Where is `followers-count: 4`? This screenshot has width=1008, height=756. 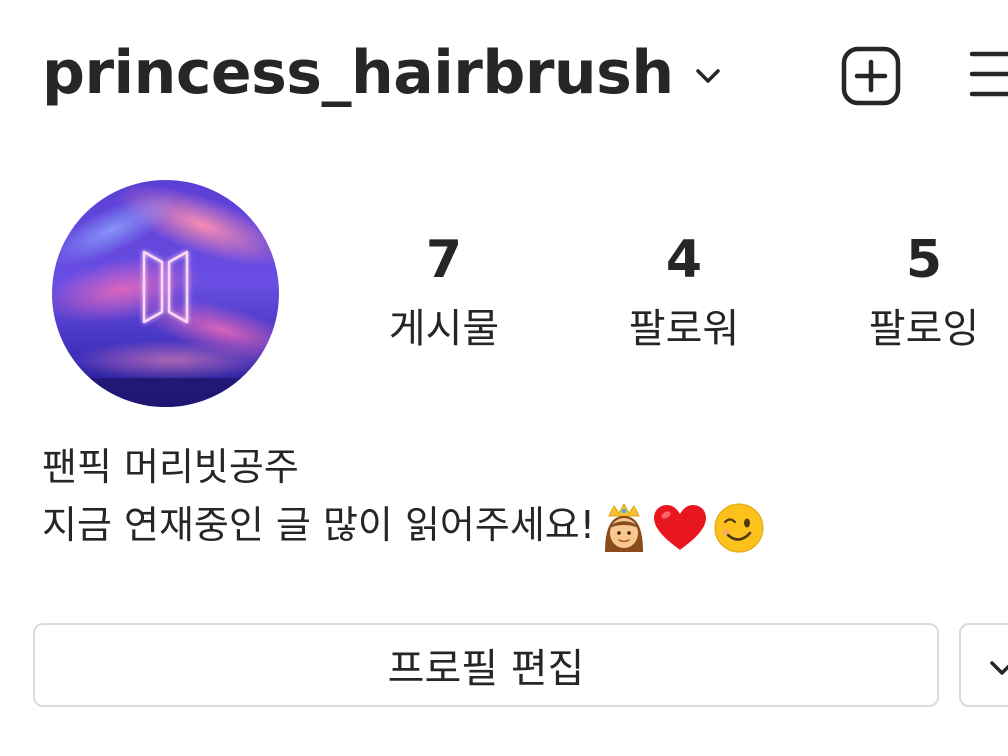
followers-count: 4 is located at coordinates (684, 260).